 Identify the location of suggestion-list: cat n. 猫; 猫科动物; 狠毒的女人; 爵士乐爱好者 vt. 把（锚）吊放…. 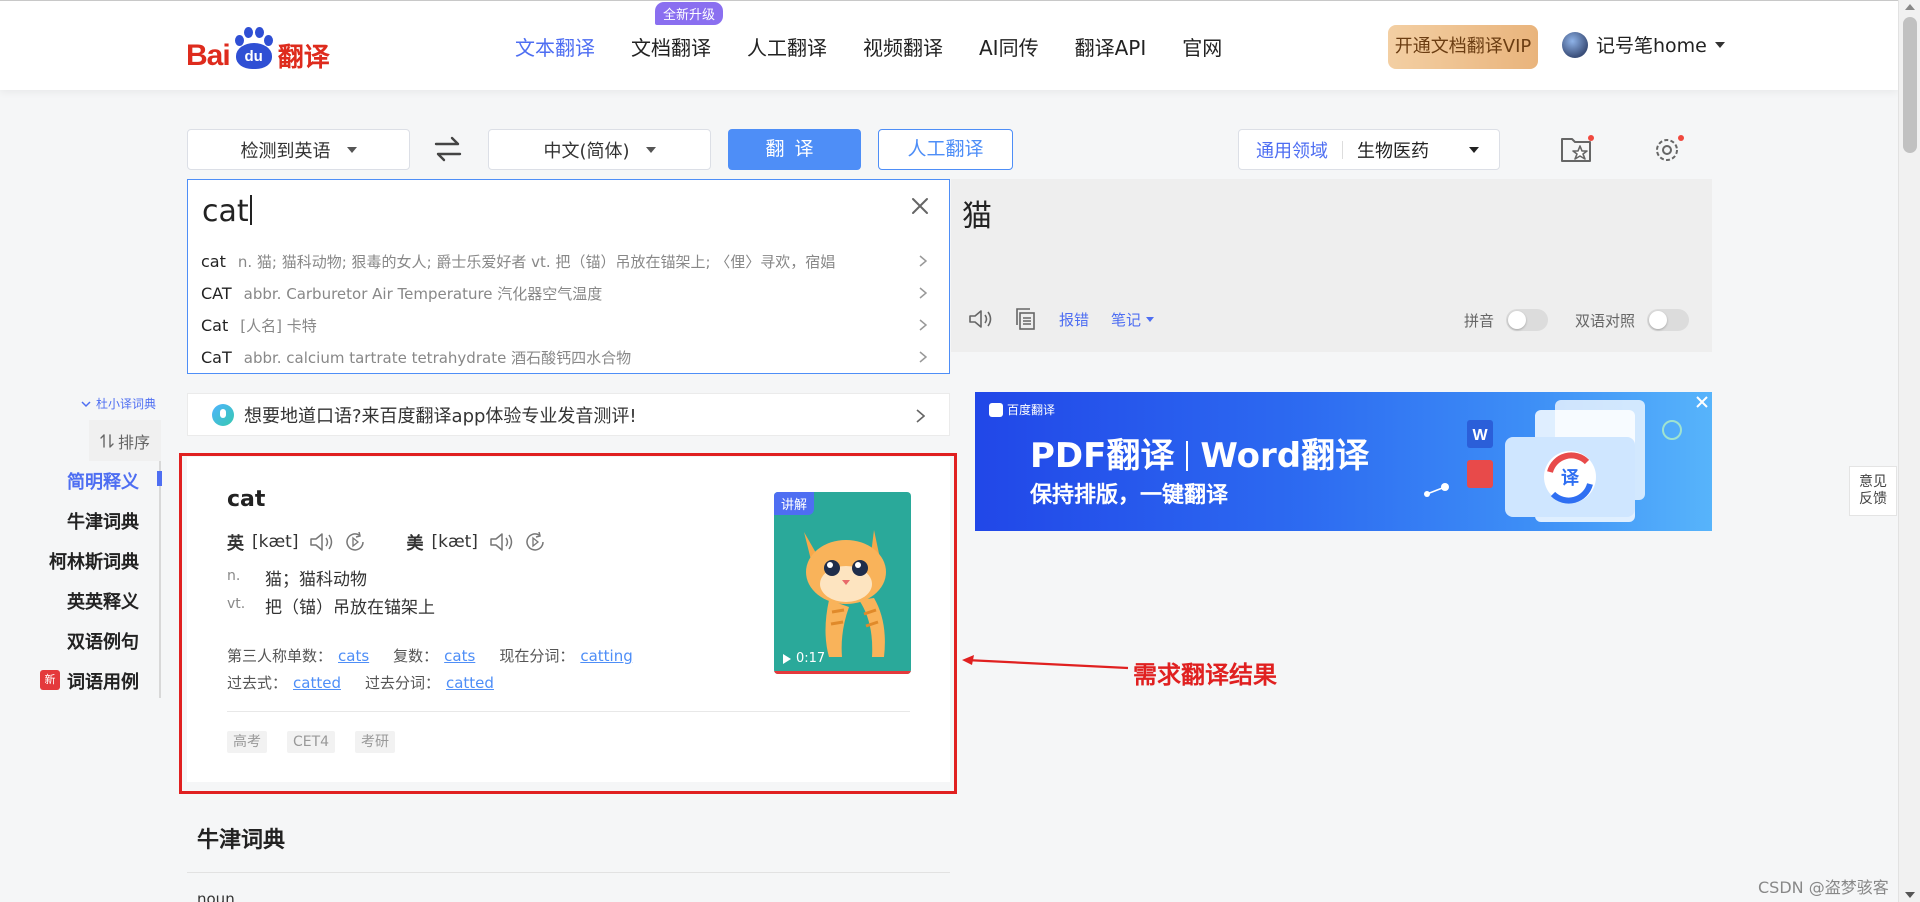
(568, 309).